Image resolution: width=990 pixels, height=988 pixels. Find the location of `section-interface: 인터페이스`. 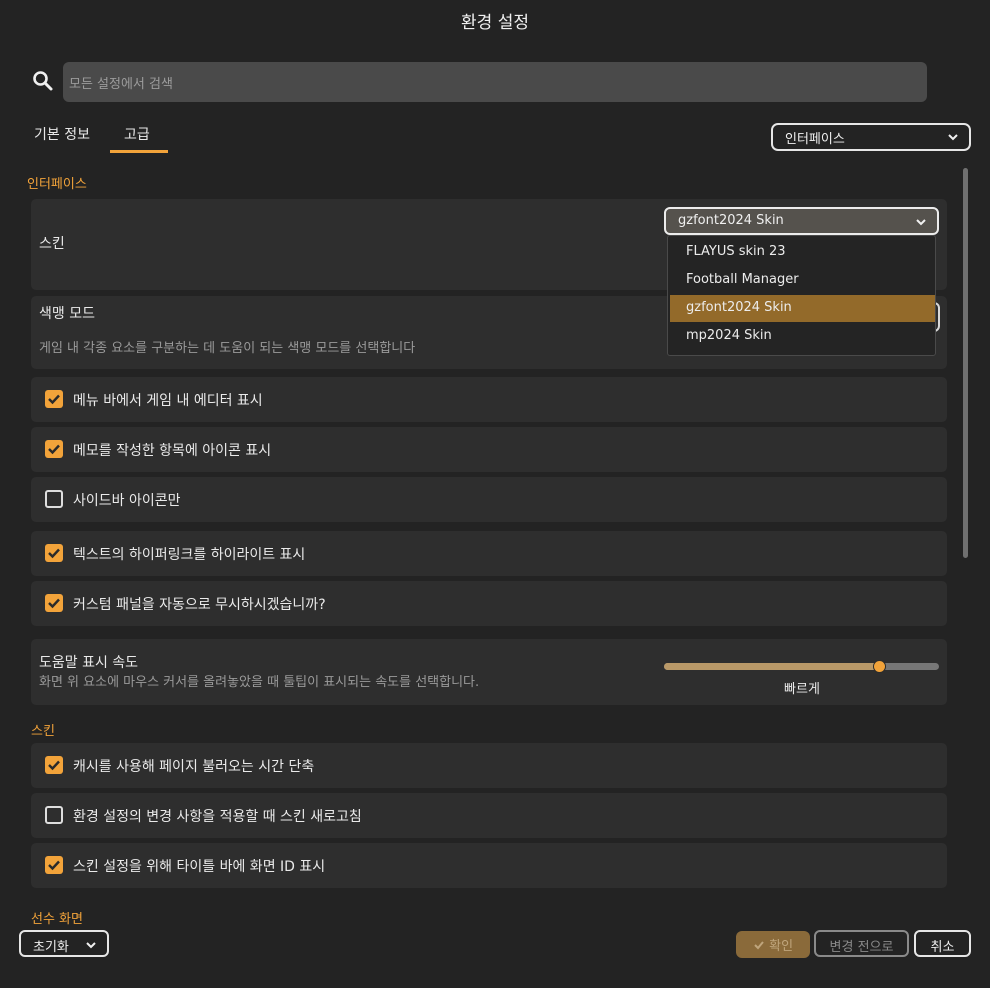

section-interface: 인터페이스 is located at coordinates (57, 184).